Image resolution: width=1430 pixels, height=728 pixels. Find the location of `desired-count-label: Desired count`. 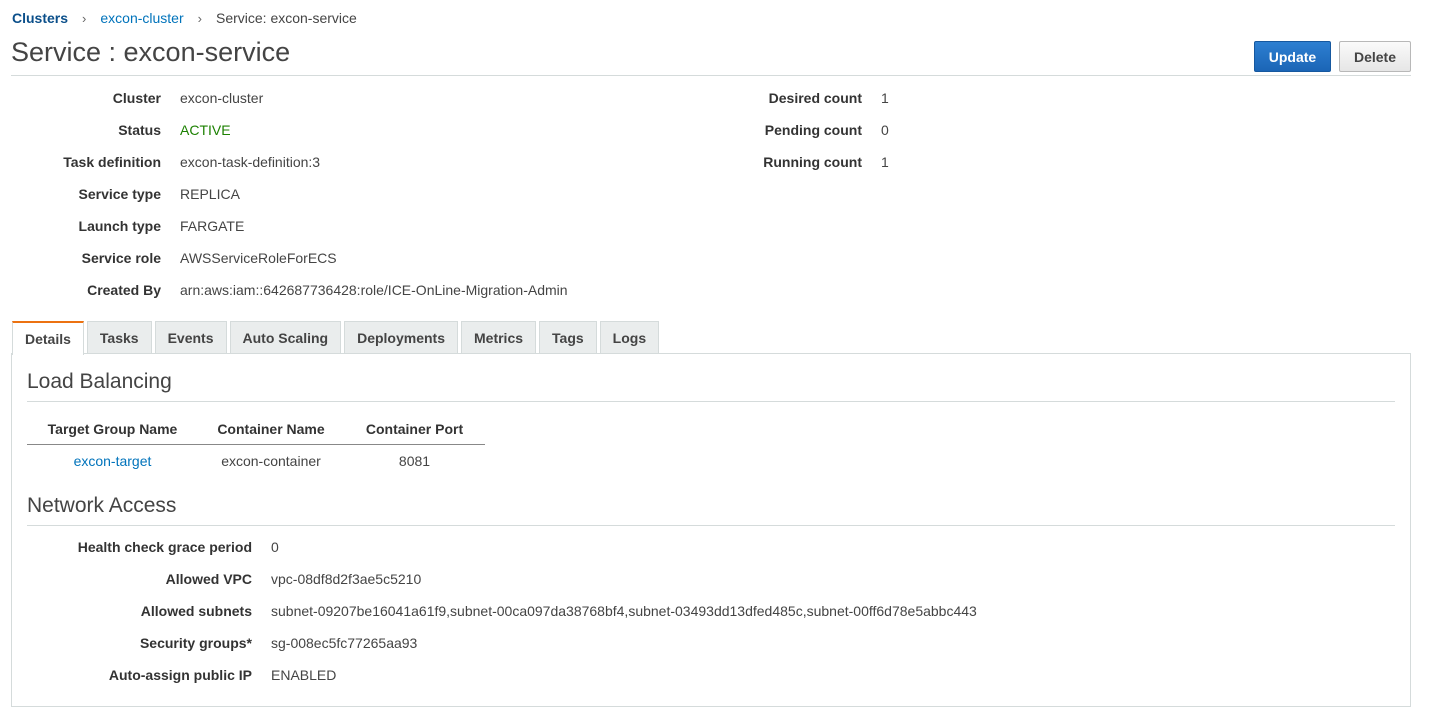

desired-count-label: Desired count is located at coordinates (815, 98).